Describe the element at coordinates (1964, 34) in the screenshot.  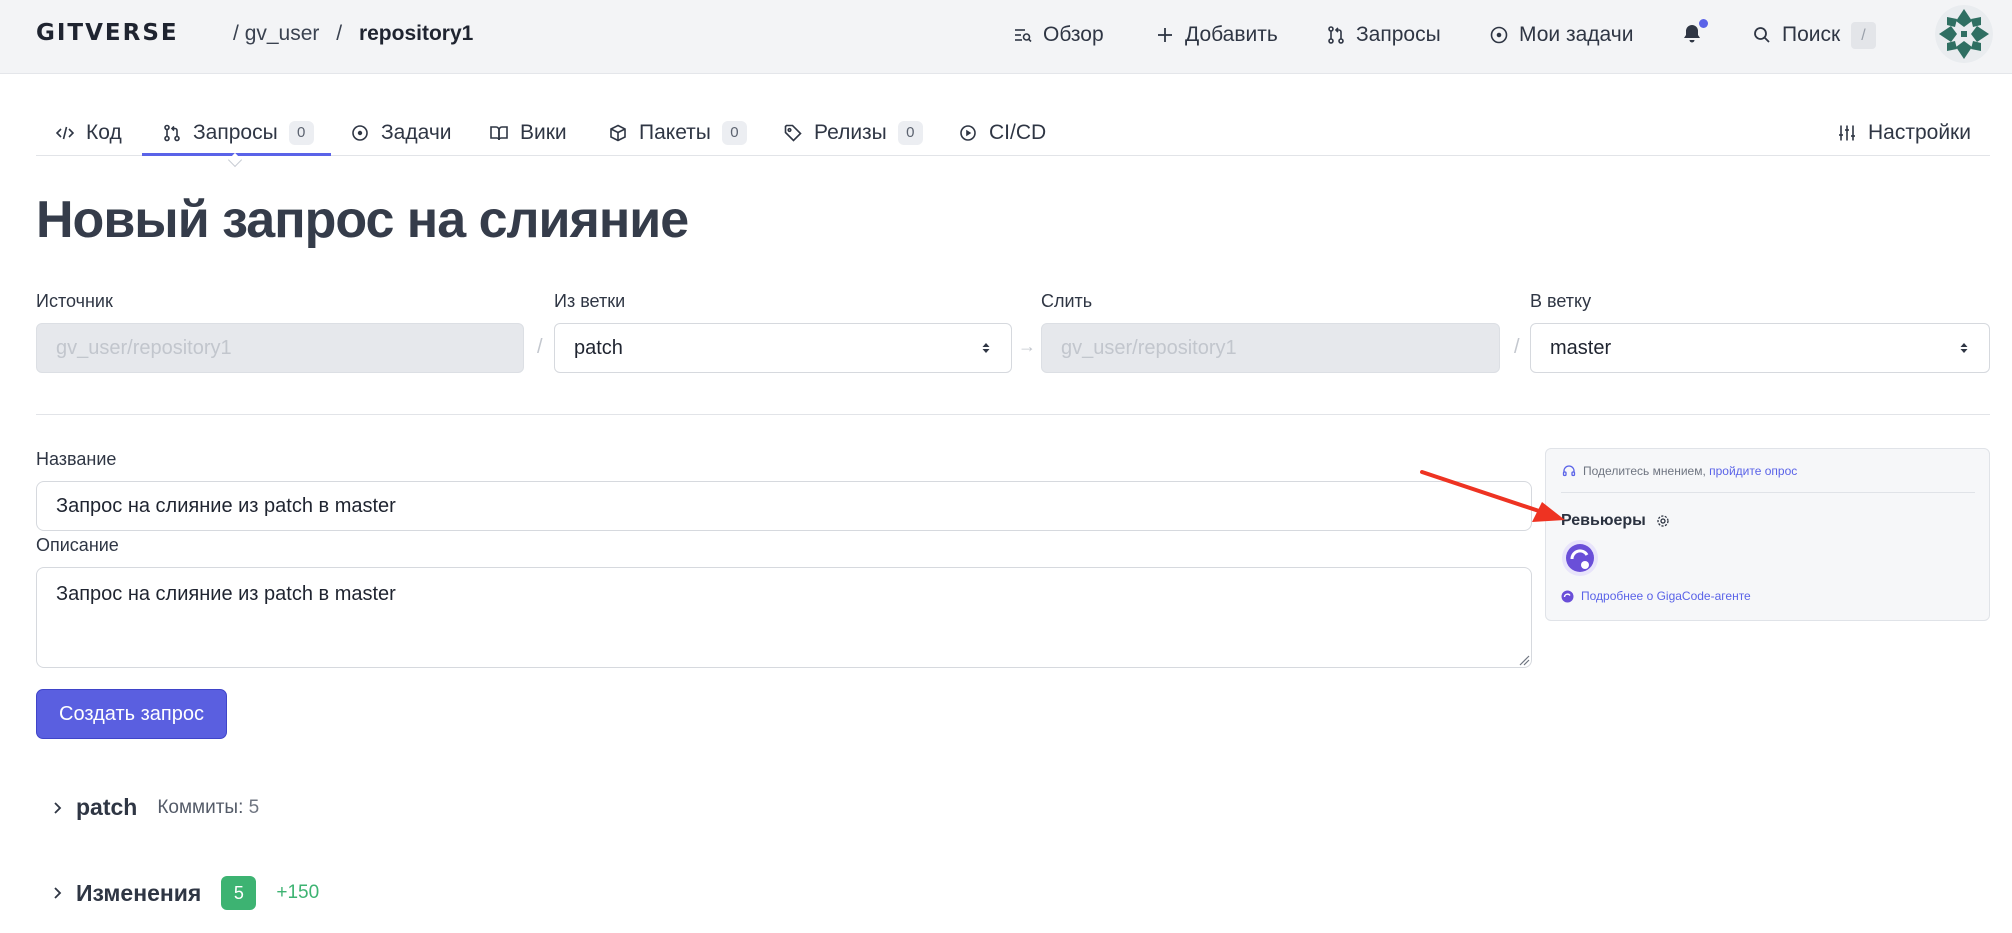
I see `user-avatar` at that location.